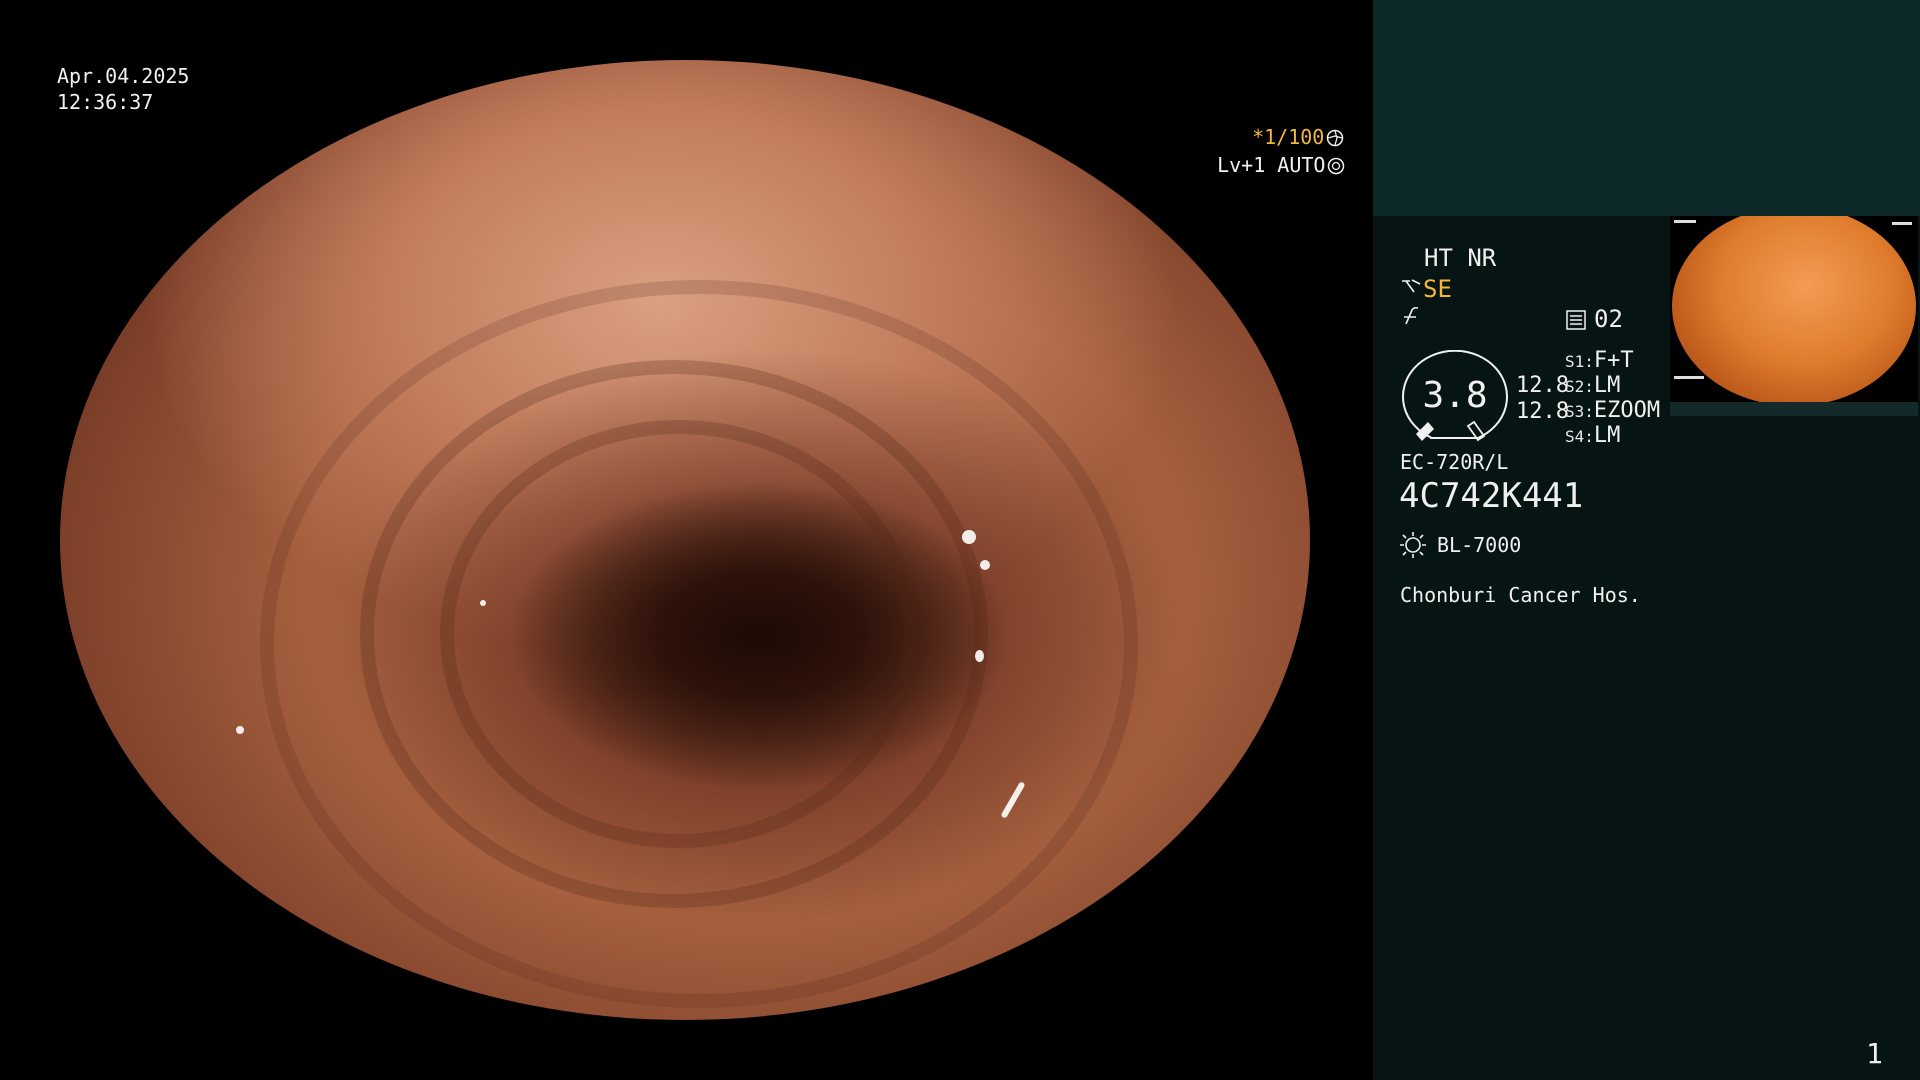 Image resolution: width=1920 pixels, height=1080 pixels. What do you see at coordinates (1576, 322) in the screenshot?
I see `preset-icon` at bounding box center [1576, 322].